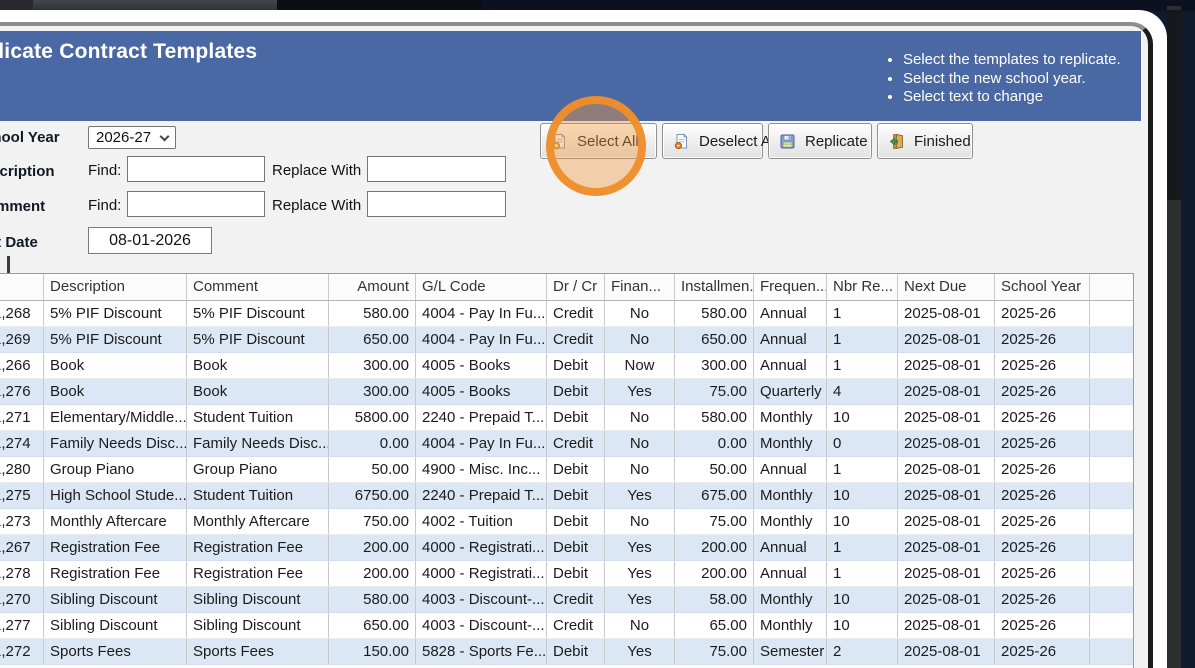  What do you see at coordinates (15, 599) in the screenshot?
I see `template-id: 1,270` at bounding box center [15, 599].